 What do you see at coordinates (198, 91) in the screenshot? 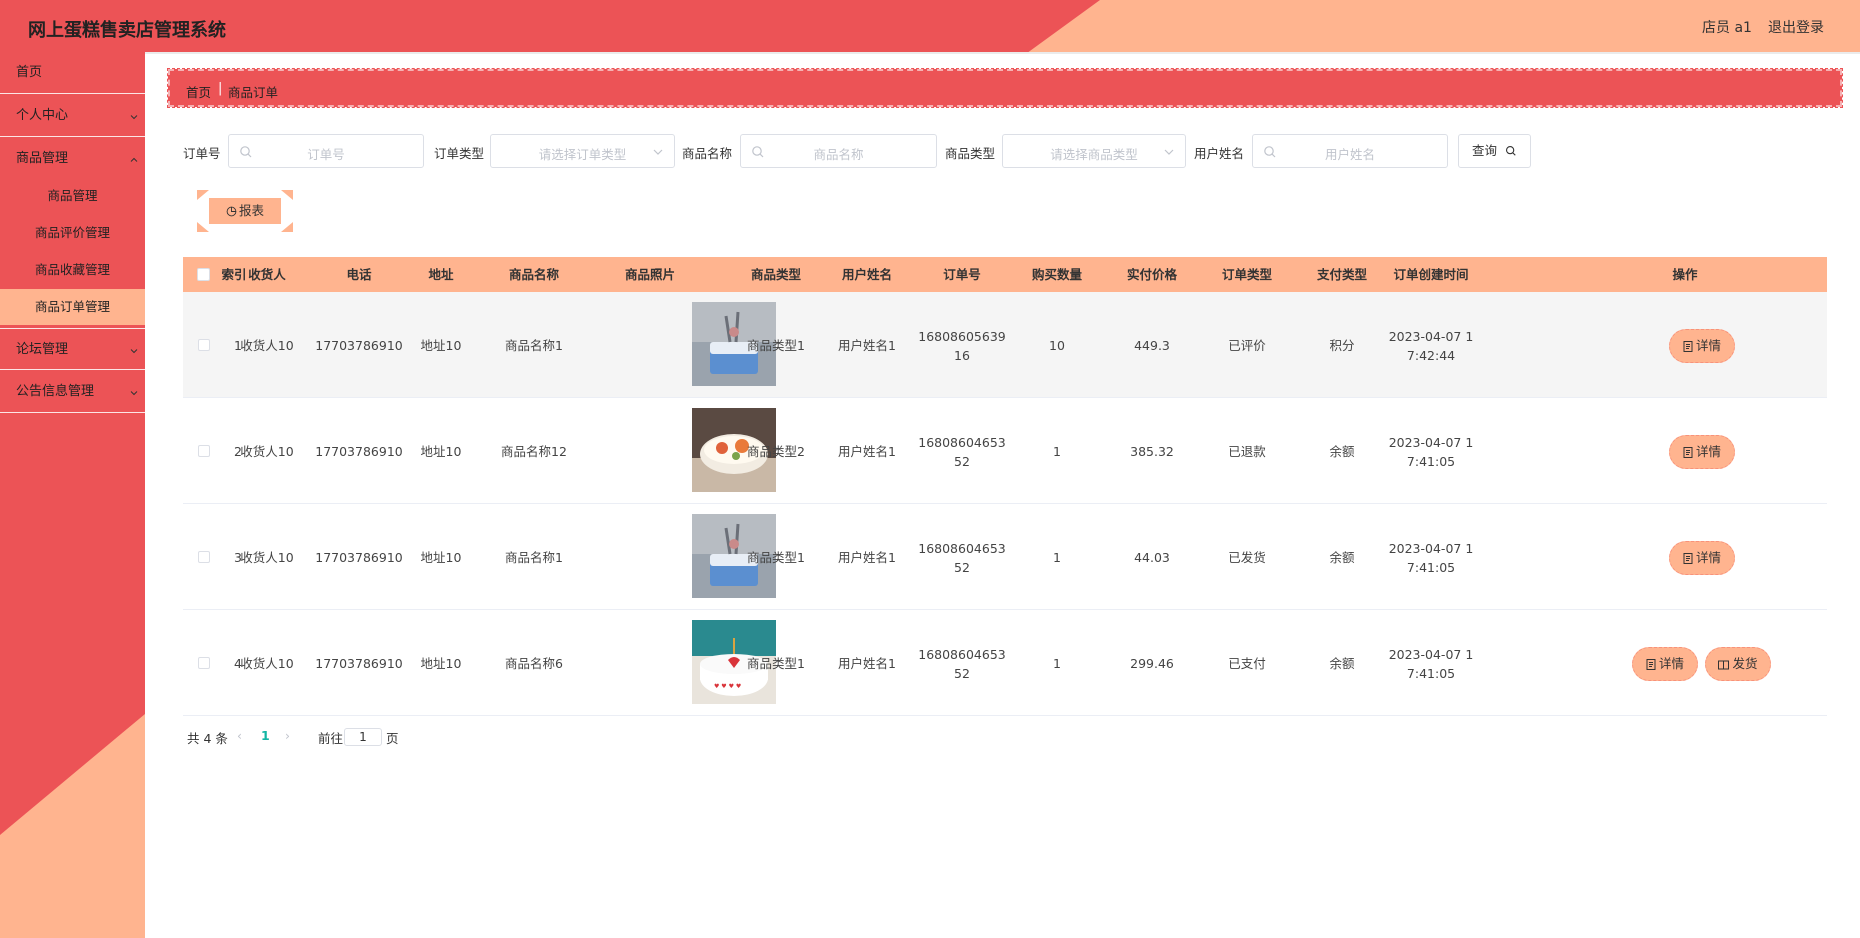
I see `breadcrumb-home: 首页` at bounding box center [198, 91].